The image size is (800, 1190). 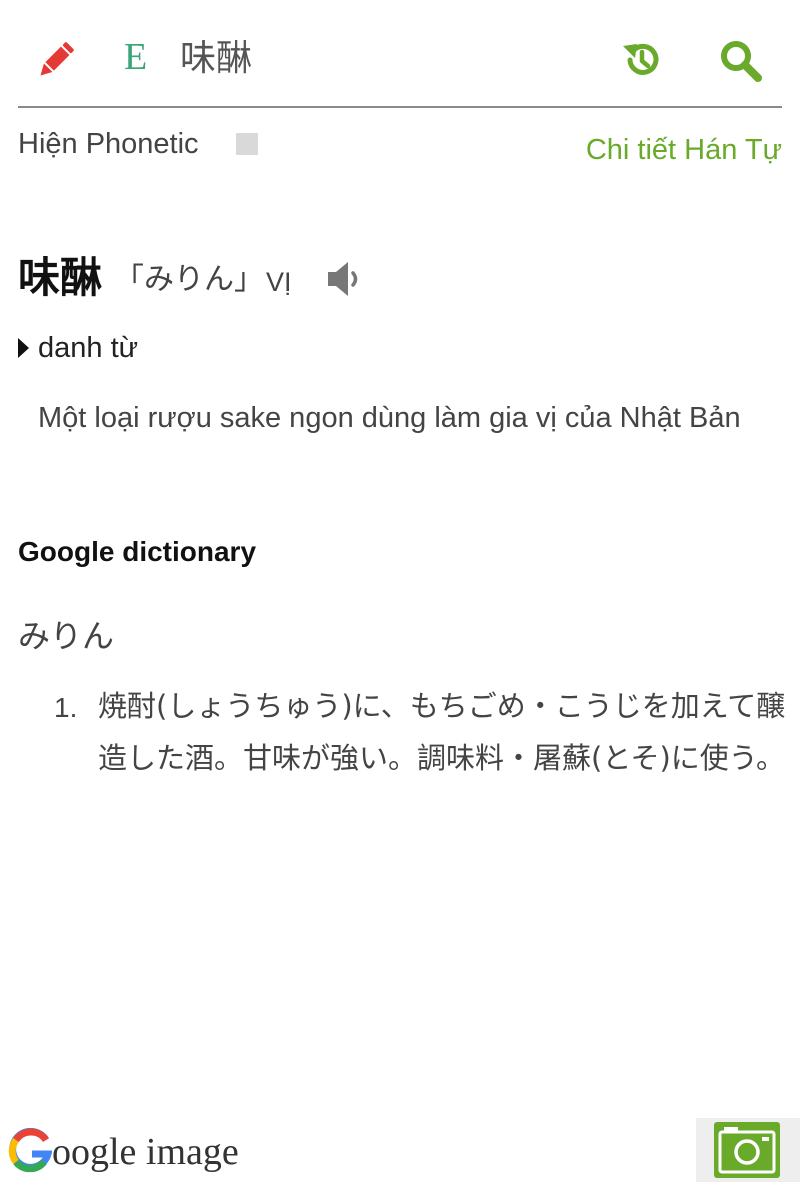 What do you see at coordinates (279, 282) in the screenshot?
I see `entry-hanviet: VỊ` at bounding box center [279, 282].